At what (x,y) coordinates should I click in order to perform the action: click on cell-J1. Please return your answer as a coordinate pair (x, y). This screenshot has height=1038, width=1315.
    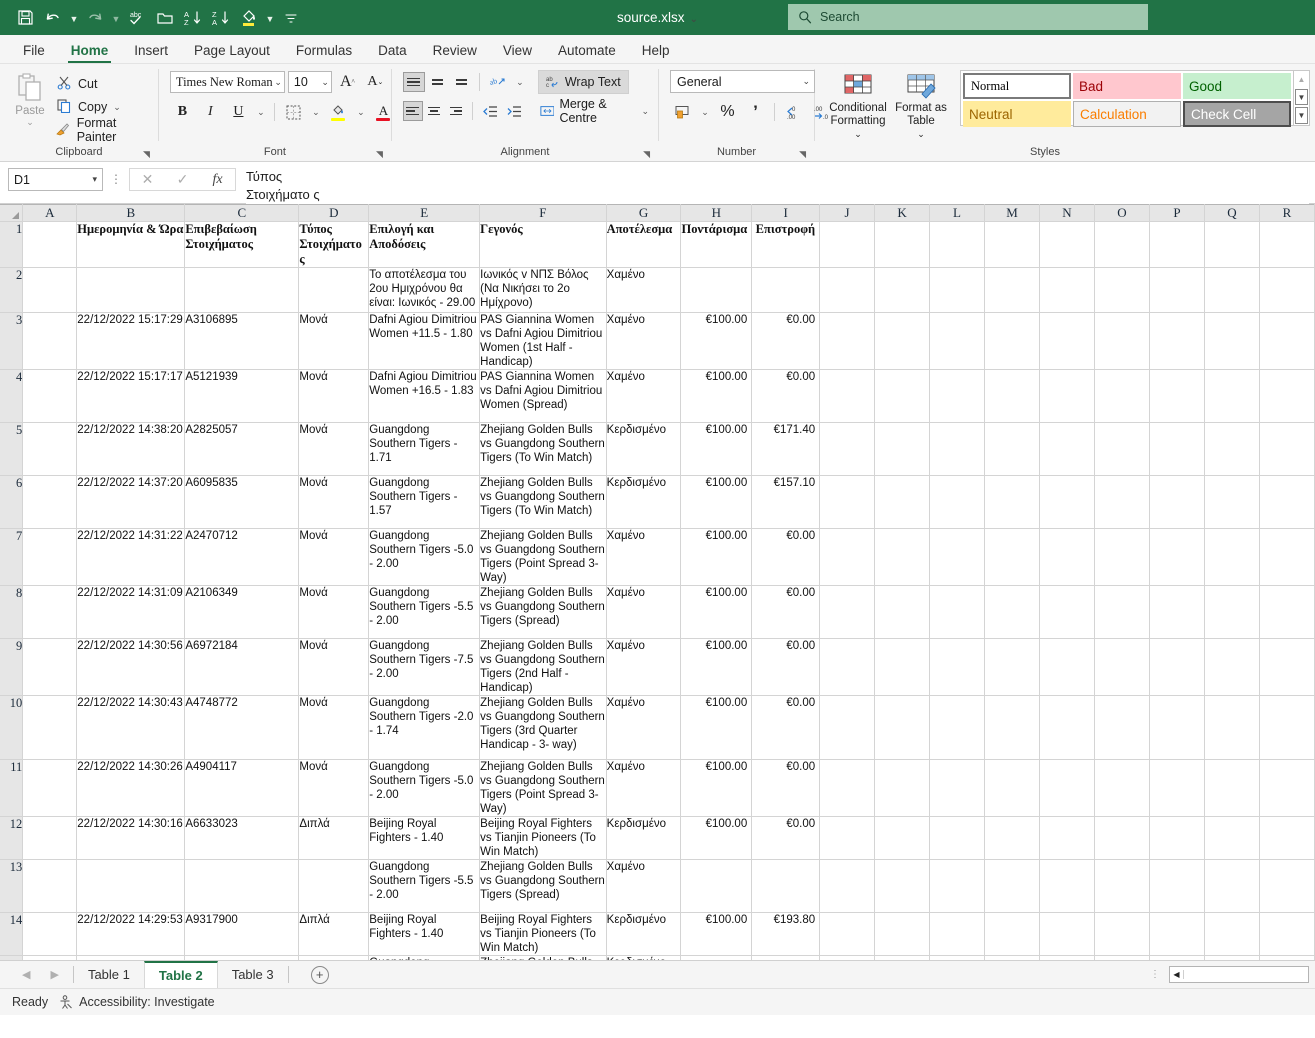
    Looking at the image, I should click on (847, 244).